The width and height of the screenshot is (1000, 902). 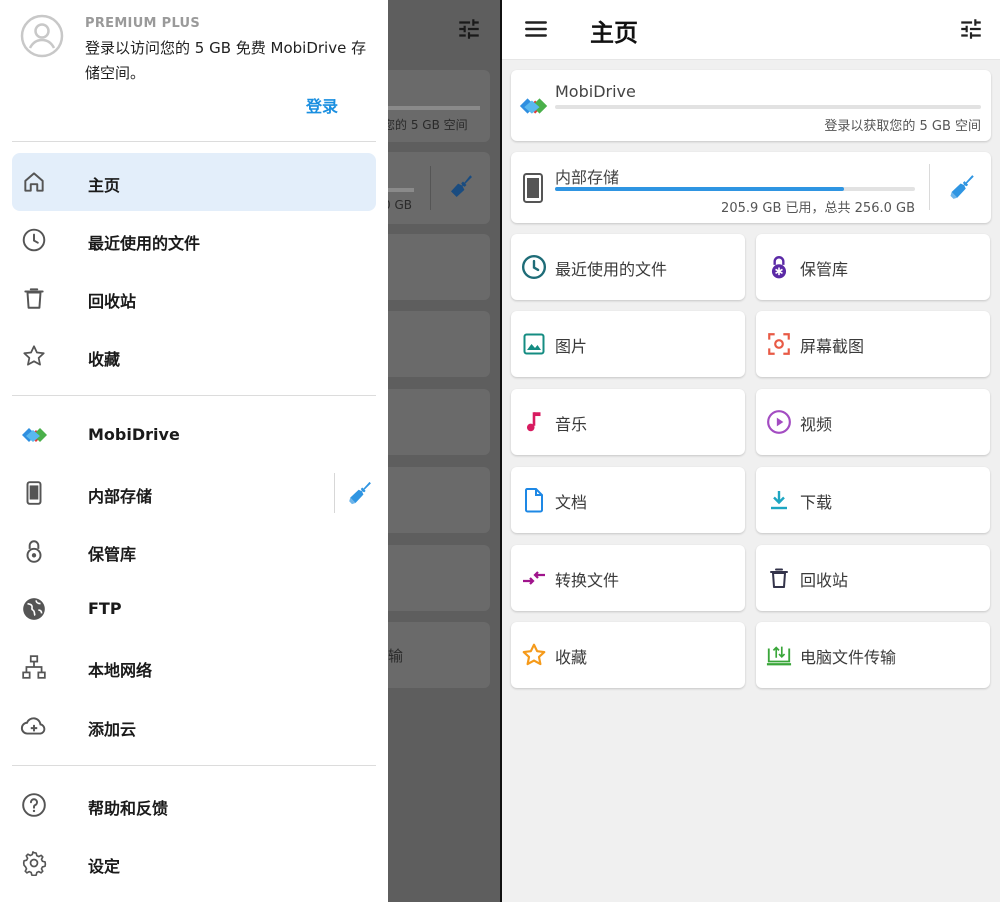 I want to click on drawer-item-trash: 回收站, so click(x=194, y=298).